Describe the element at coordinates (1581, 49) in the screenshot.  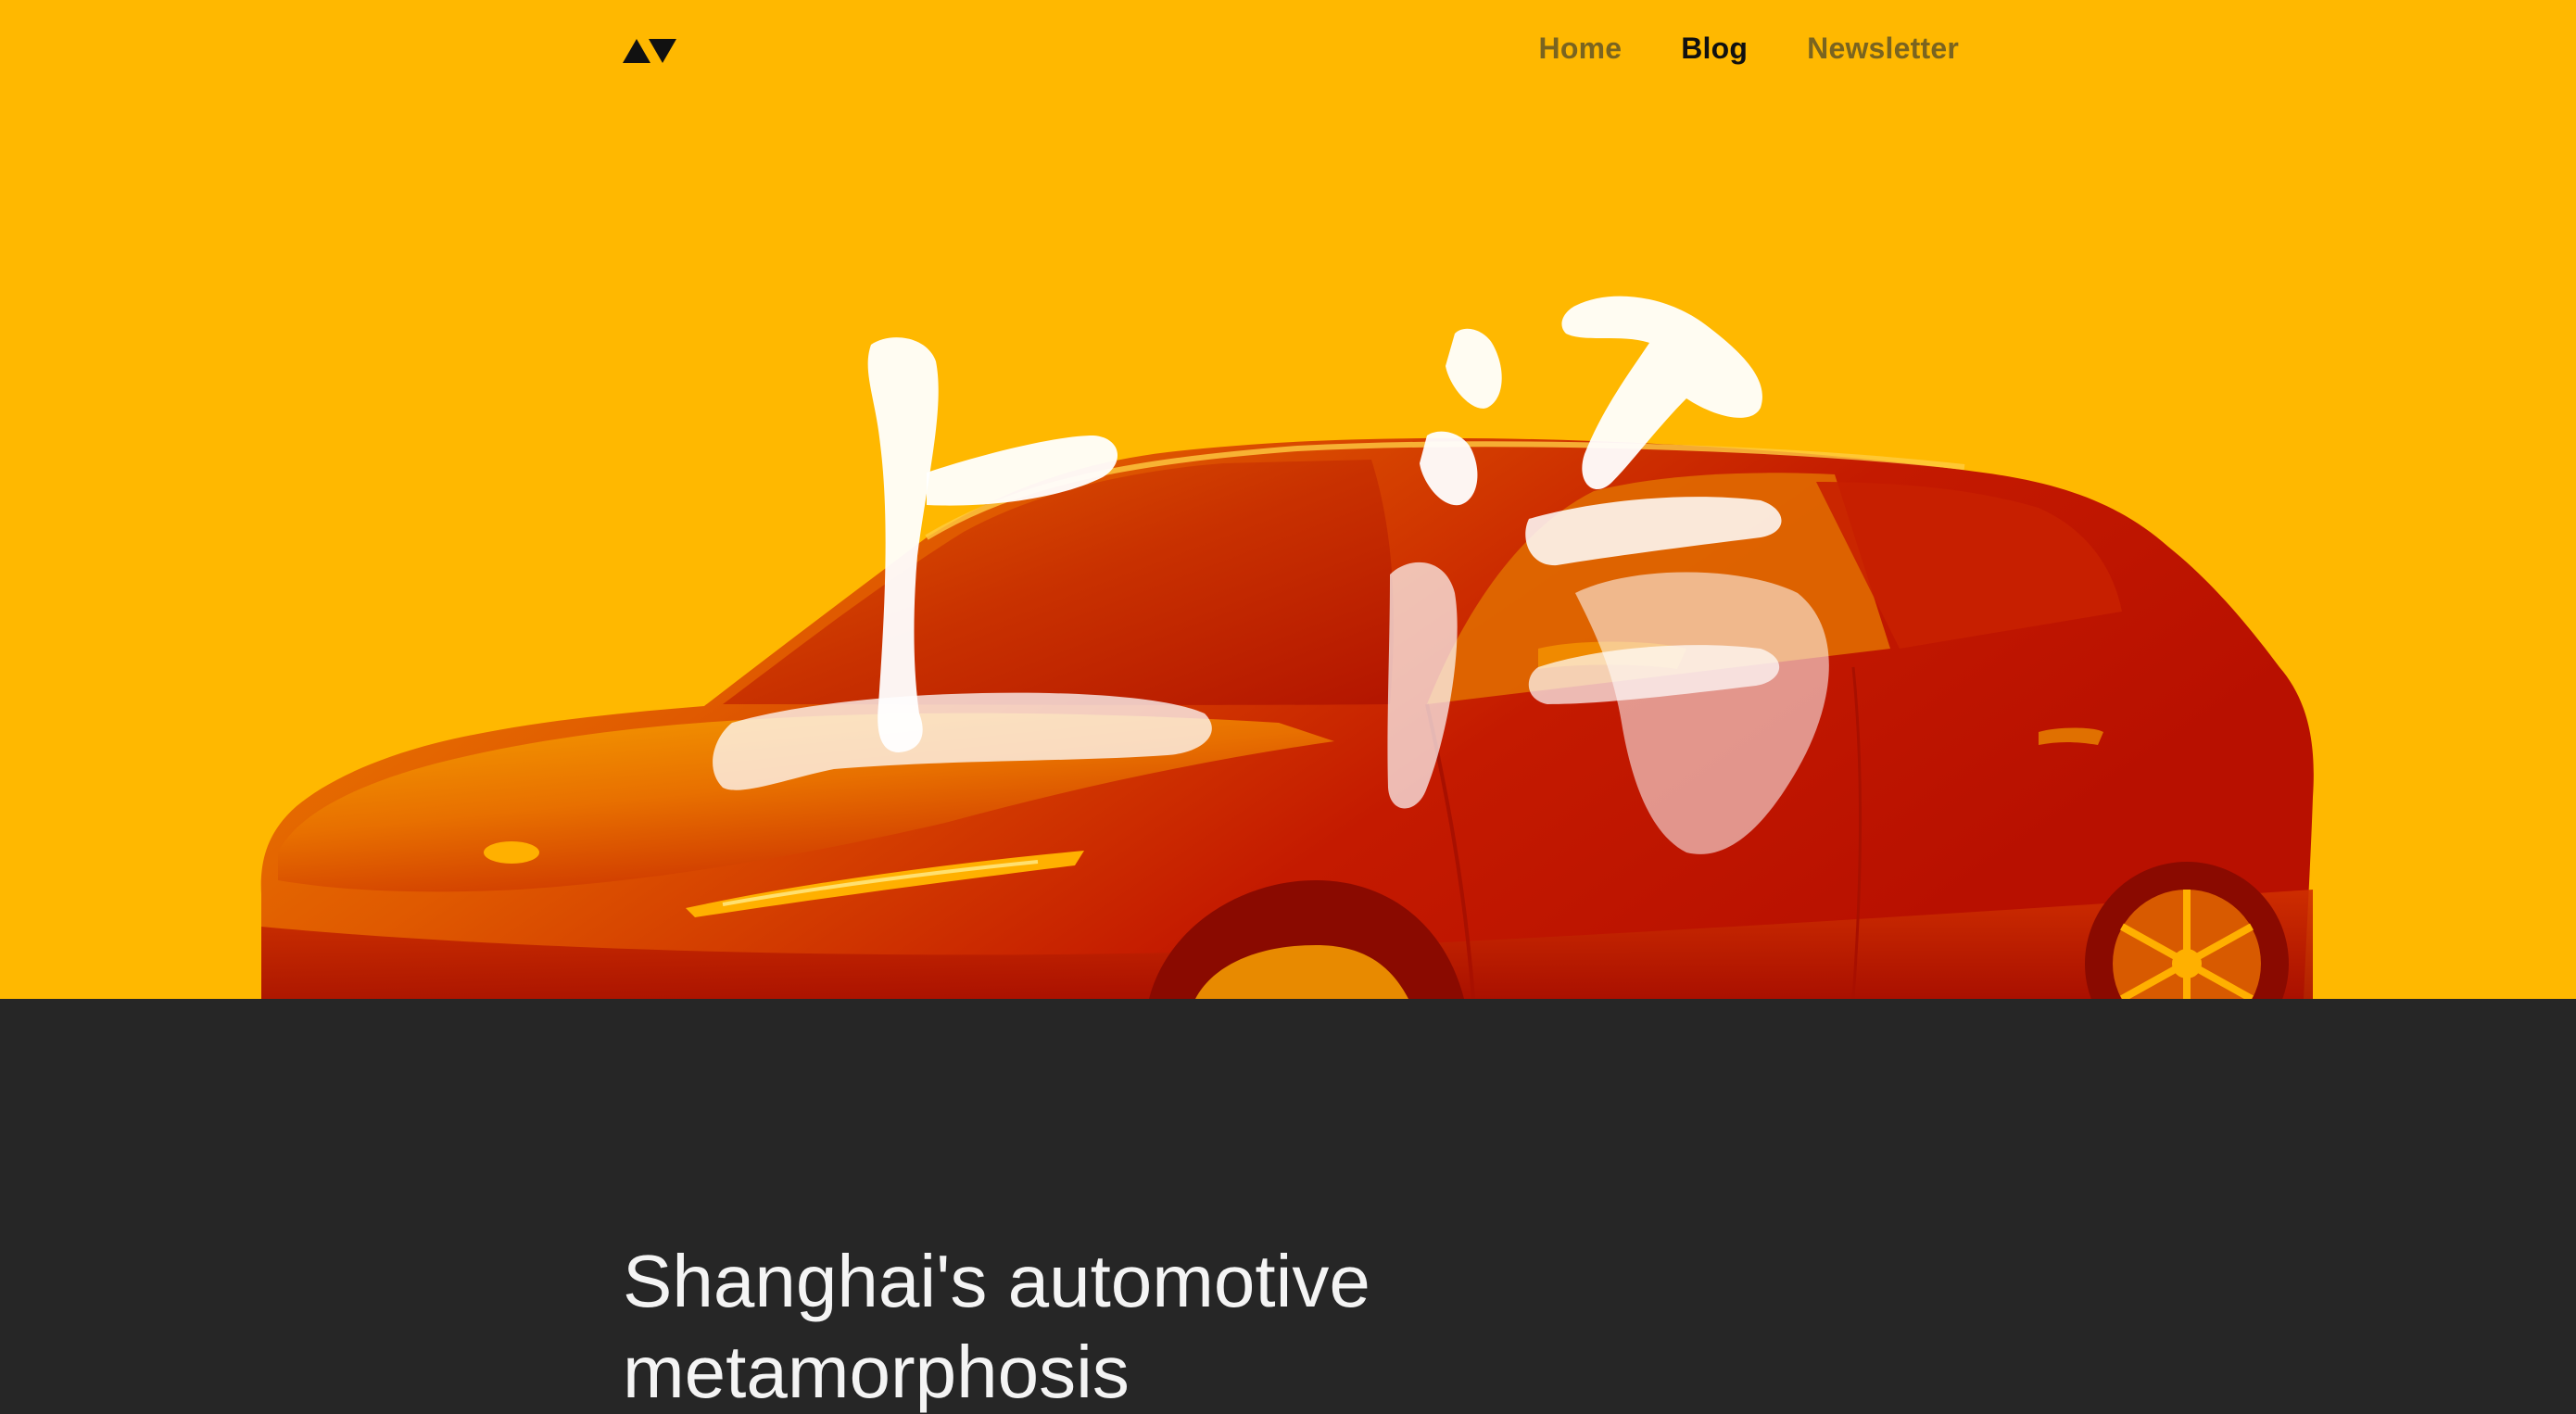
I see `nav-link-home: Home` at that location.